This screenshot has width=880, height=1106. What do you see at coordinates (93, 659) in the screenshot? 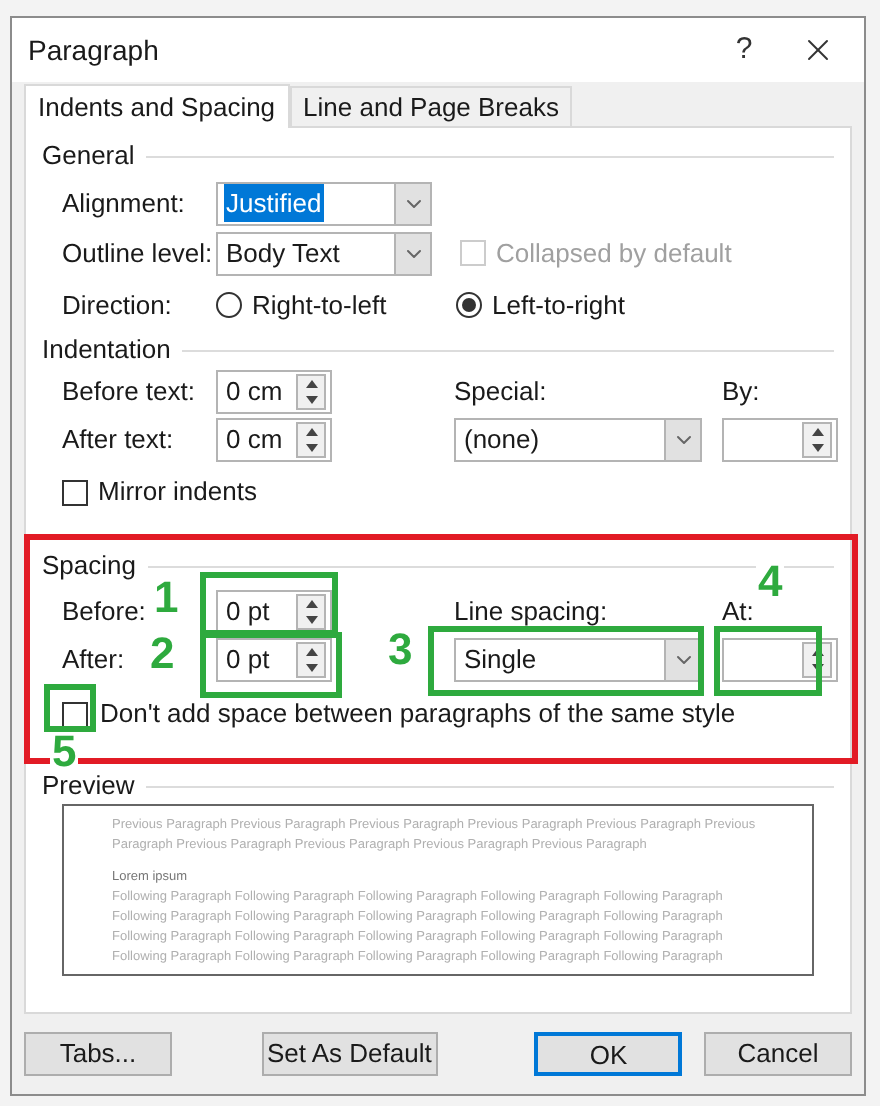
I see `field-label: After:` at bounding box center [93, 659].